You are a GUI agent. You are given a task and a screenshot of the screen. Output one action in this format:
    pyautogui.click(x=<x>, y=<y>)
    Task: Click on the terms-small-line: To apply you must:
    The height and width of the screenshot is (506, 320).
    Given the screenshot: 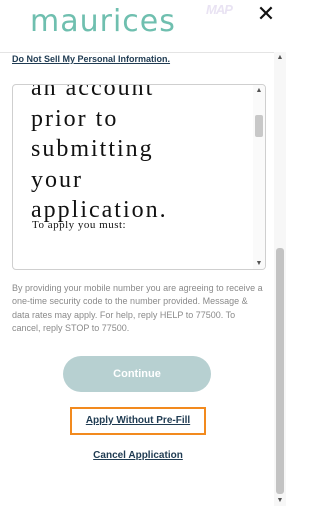 What is the action you would take?
    pyautogui.click(x=79, y=225)
    